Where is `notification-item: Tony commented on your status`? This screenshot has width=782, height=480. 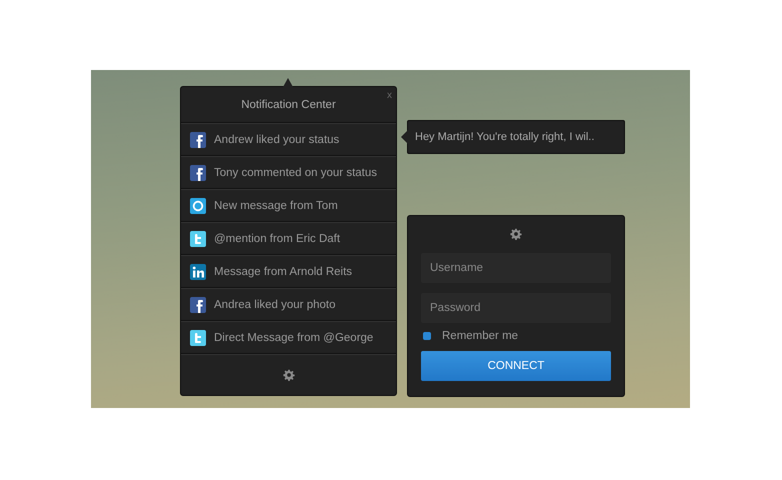
notification-item: Tony commented on your status is located at coordinates (288, 172).